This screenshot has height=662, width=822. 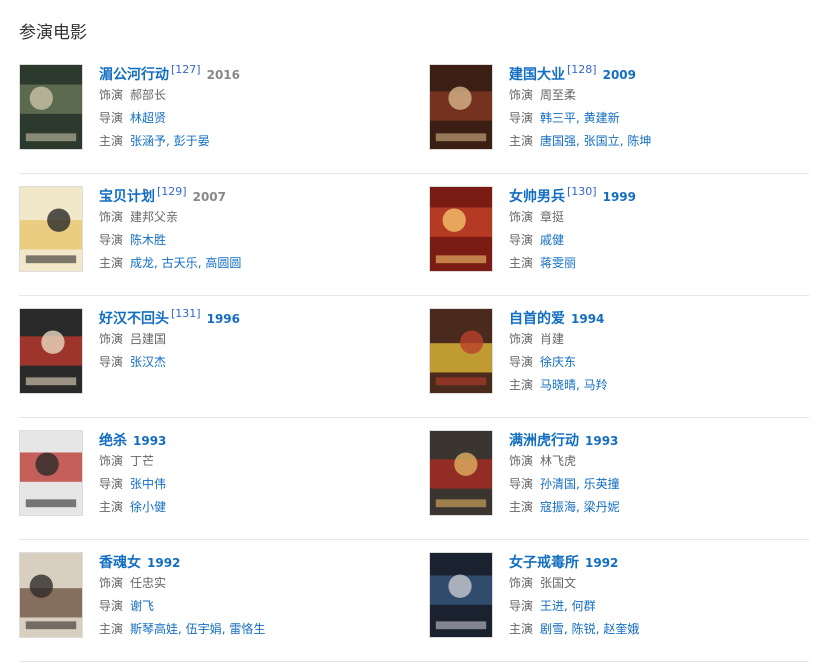 I want to click on movie-year: 1996, so click(x=223, y=319).